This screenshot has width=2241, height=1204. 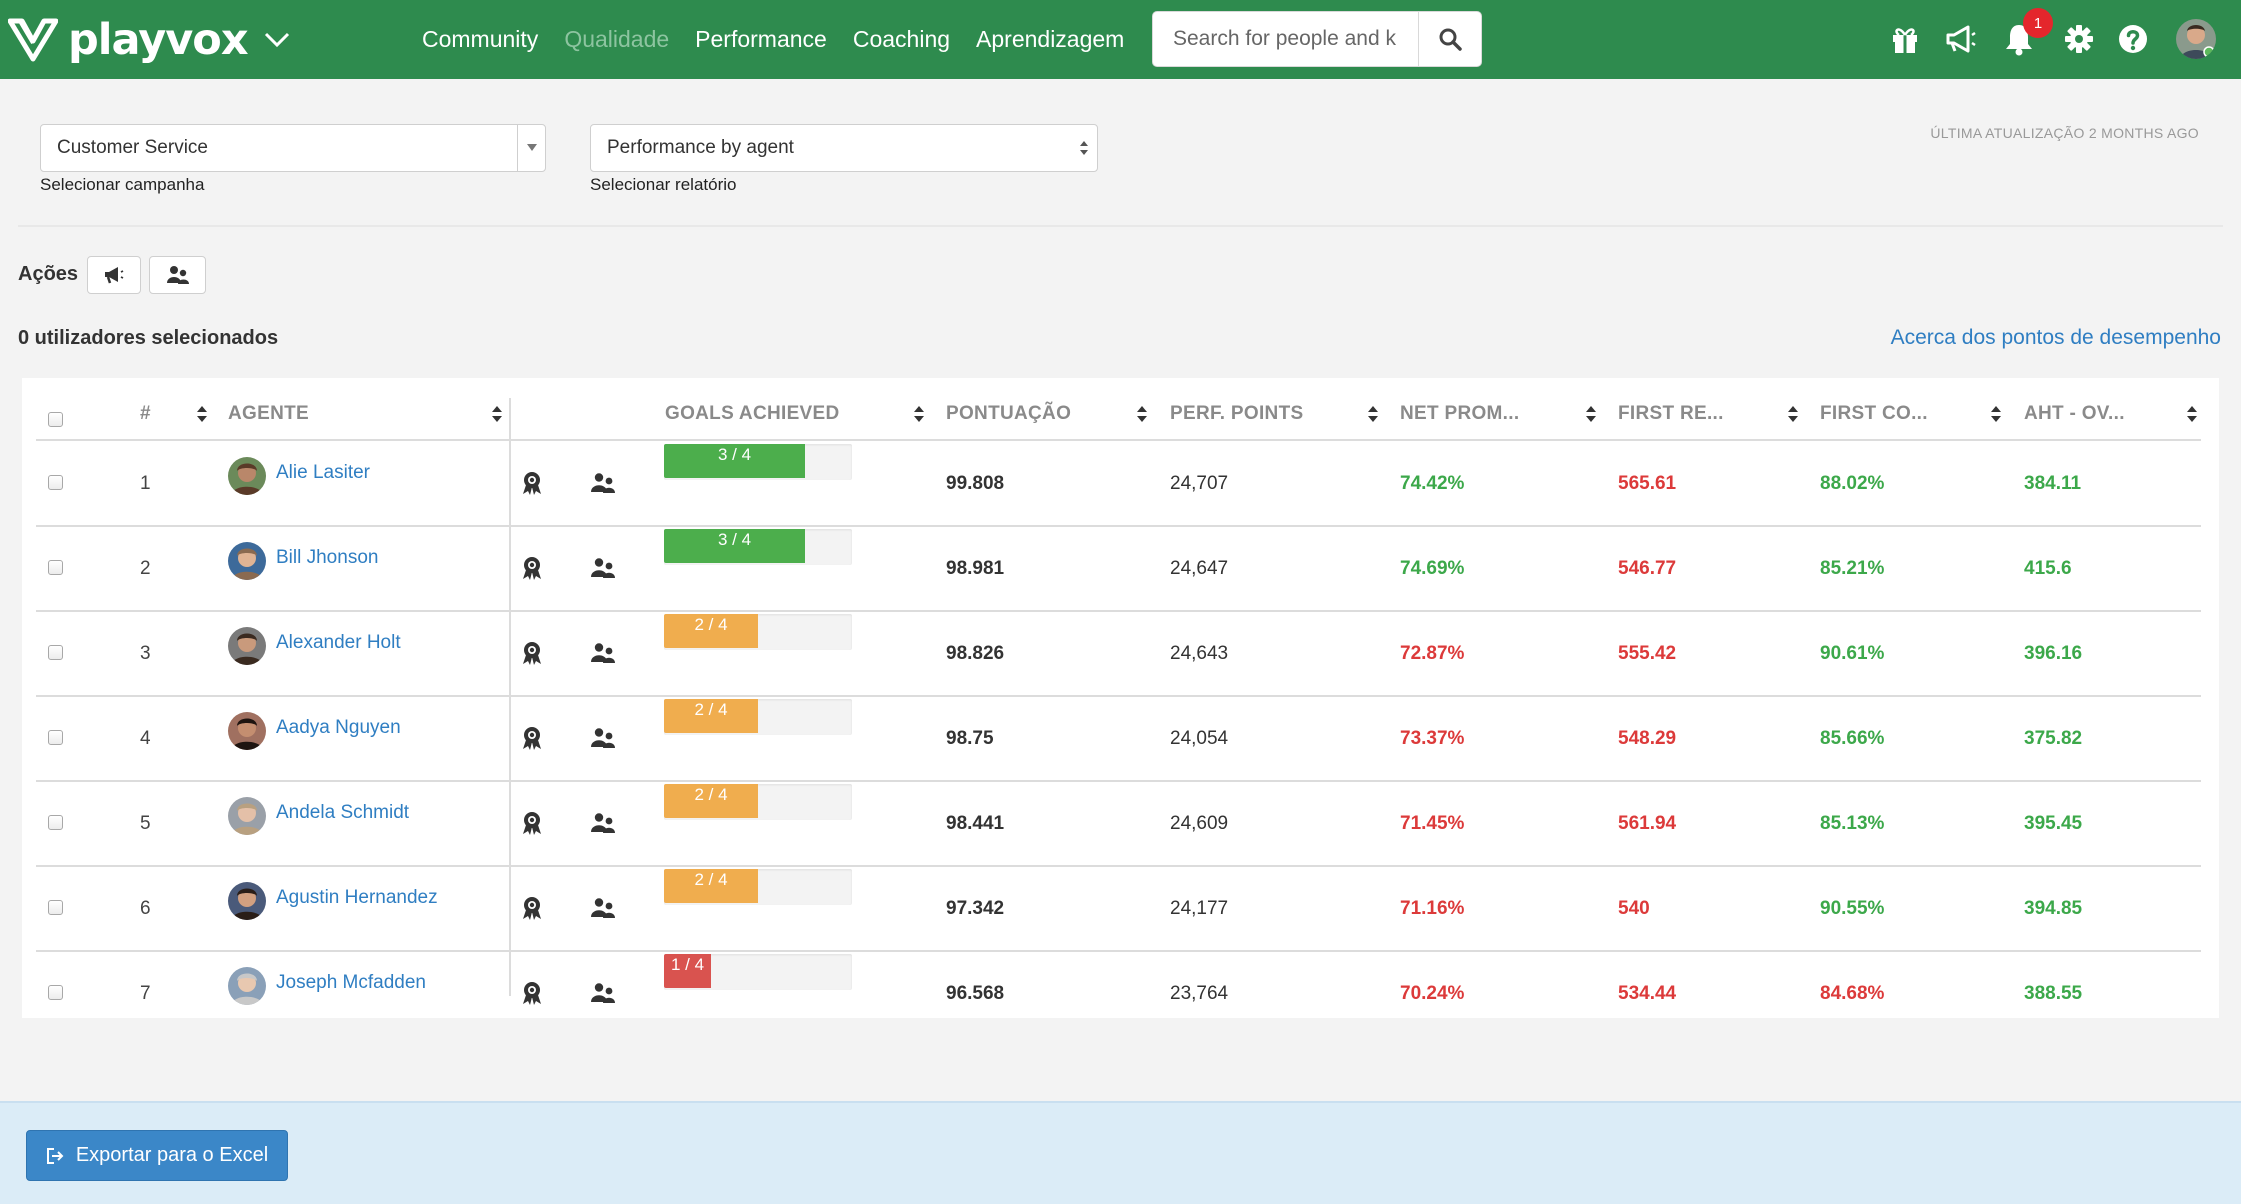 What do you see at coordinates (268, 413) in the screenshot?
I see `header-agent: AGENTE` at bounding box center [268, 413].